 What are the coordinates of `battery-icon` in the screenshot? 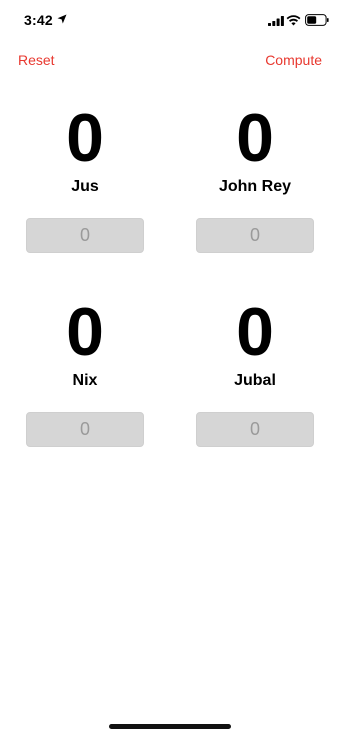 It's located at (317, 20).